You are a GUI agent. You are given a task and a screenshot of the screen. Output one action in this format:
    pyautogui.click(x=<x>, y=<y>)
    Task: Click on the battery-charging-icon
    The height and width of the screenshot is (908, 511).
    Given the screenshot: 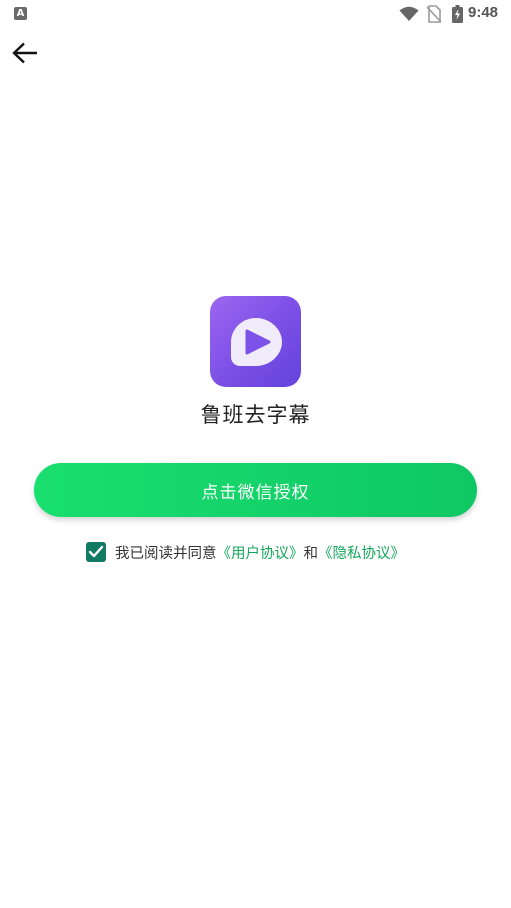 What is the action you would take?
    pyautogui.click(x=457, y=14)
    